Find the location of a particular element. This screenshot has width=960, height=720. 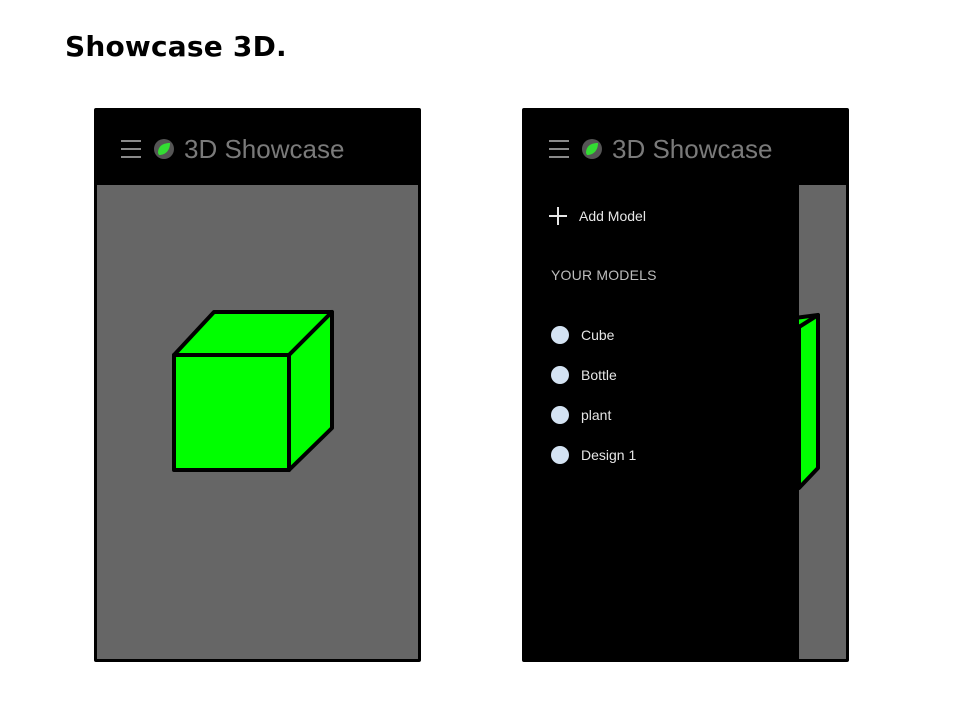

model-item-design-1: Design 1 is located at coordinates (593, 455).